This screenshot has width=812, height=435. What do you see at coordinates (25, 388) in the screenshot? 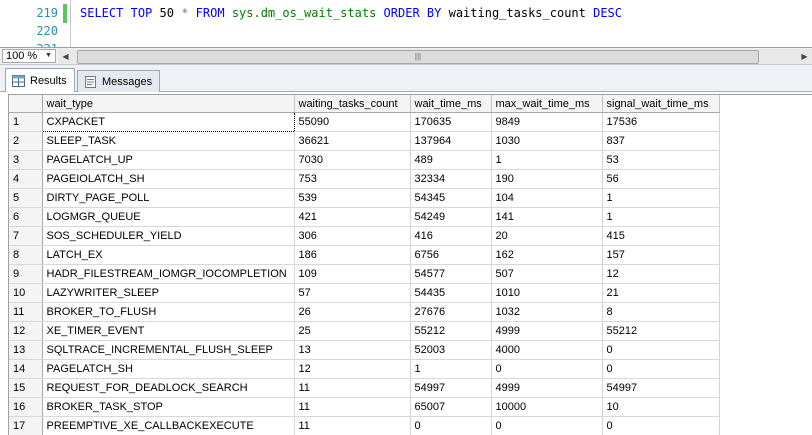
I see `row-number: 15` at bounding box center [25, 388].